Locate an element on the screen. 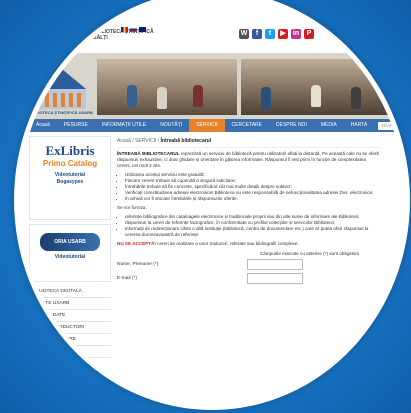 This screenshot has height=413, width=411. name-label: Nume, Prenume (*) is located at coordinates (138, 264).